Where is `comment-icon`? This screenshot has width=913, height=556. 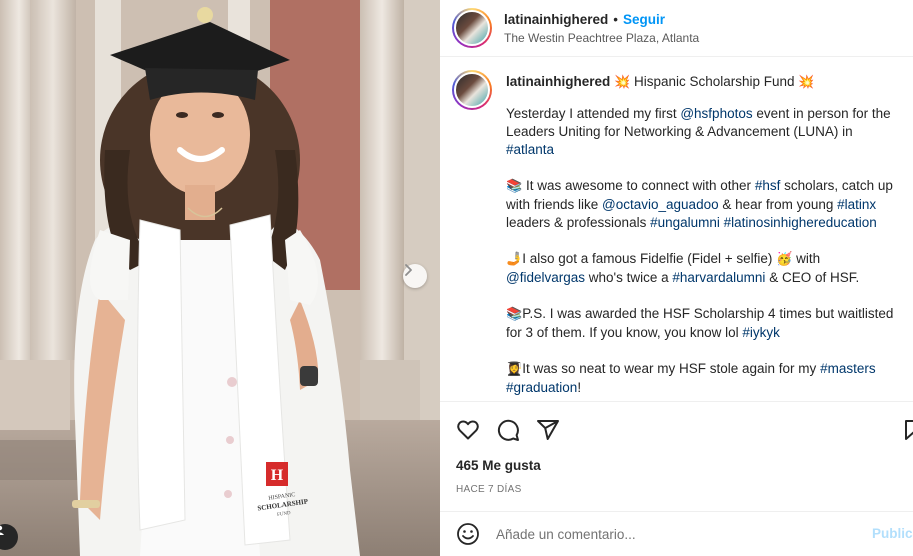 comment-icon is located at coordinates (508, 430).